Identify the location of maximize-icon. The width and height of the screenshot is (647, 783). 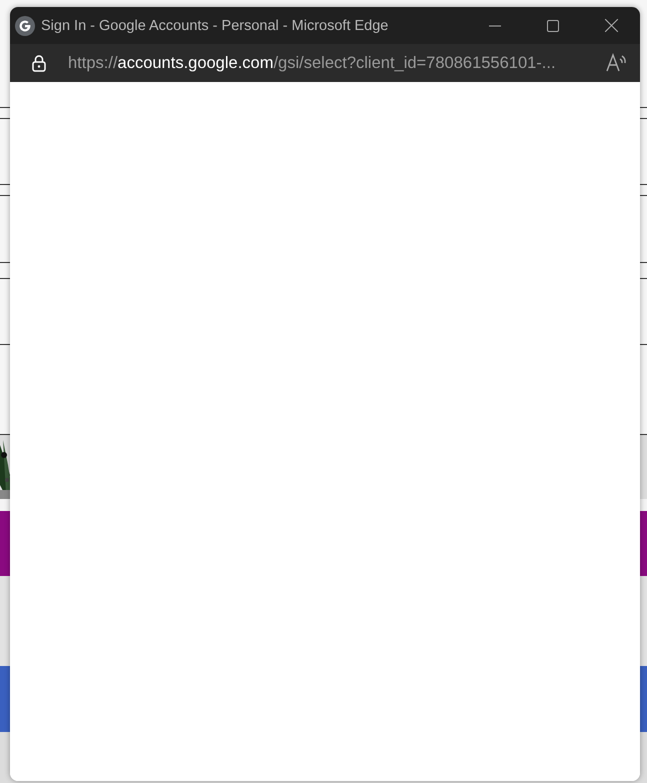
(553, 26).